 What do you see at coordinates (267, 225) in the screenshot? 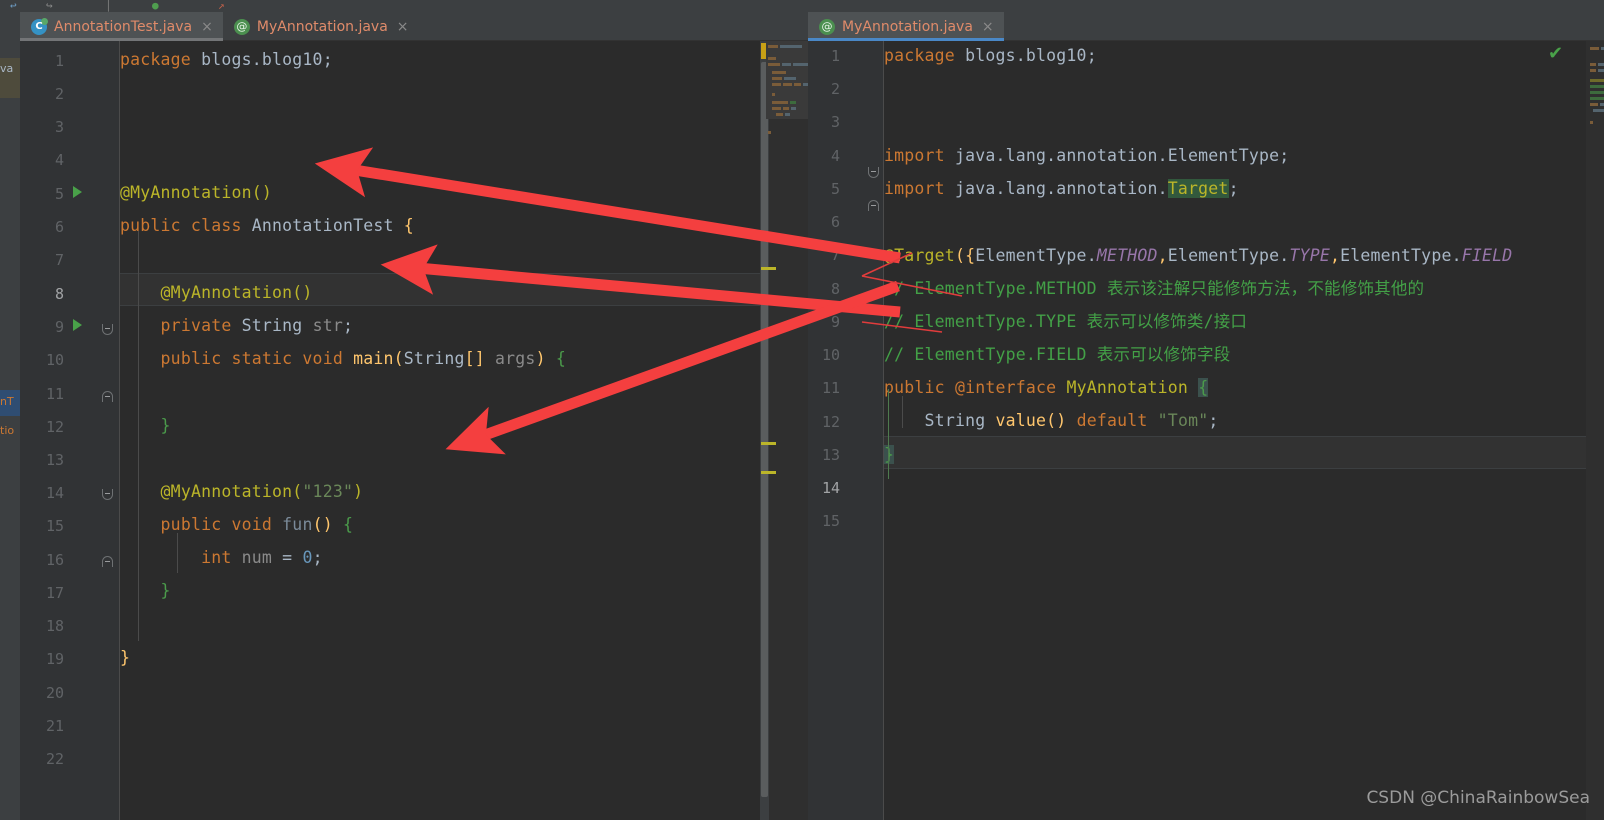
I see `code-line-5: public class AnnotationTest {` at bounding box center [267, 225].